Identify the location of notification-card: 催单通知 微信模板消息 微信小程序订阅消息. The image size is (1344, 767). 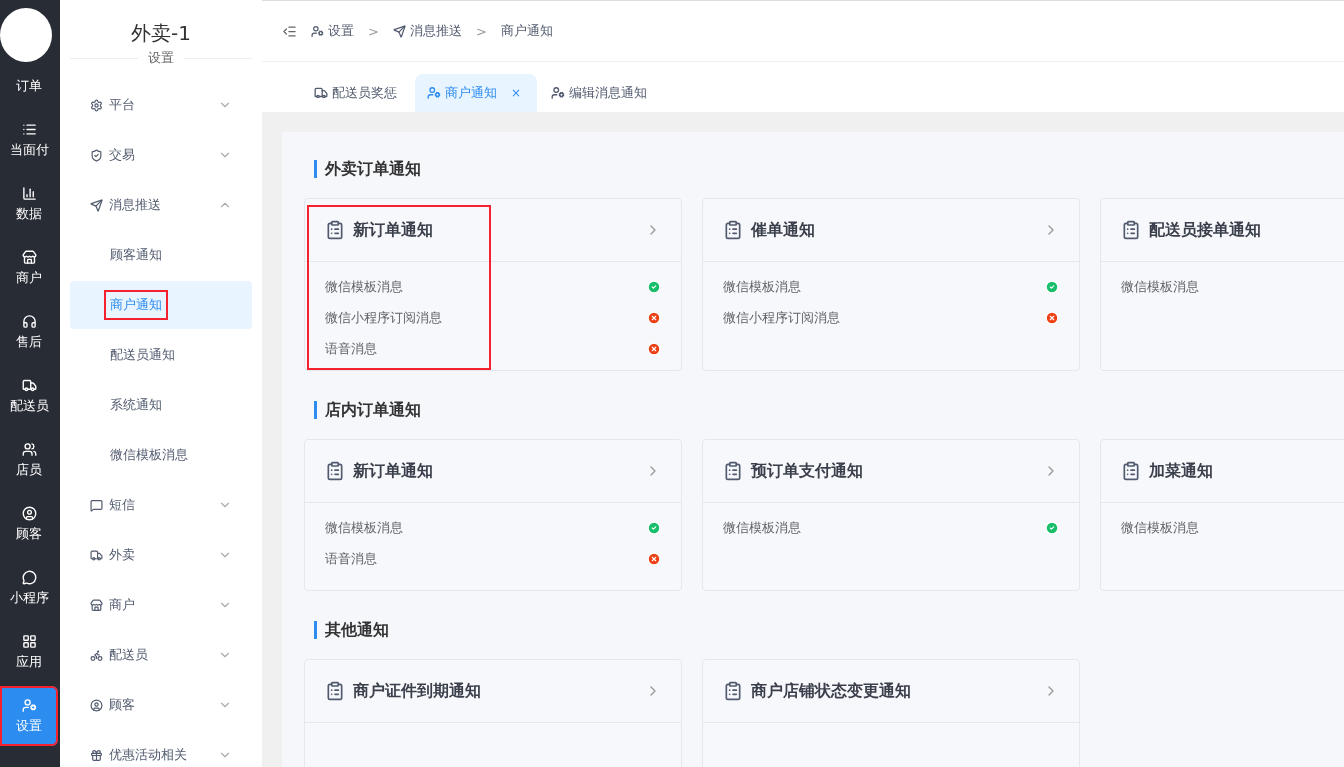
(891, 284).